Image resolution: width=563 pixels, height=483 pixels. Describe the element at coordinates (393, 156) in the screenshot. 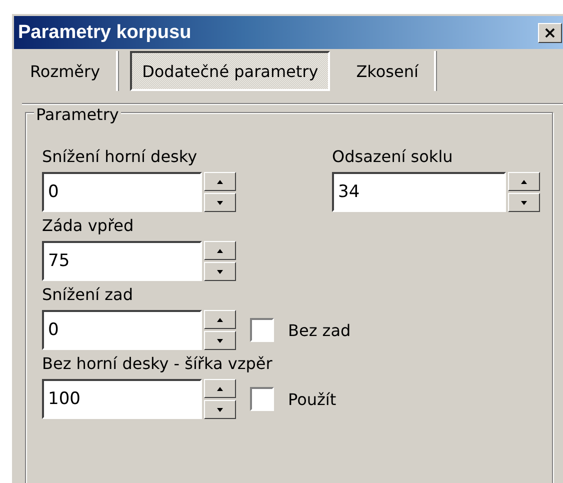

I see `field-label: Odsazení soklu` at that location.